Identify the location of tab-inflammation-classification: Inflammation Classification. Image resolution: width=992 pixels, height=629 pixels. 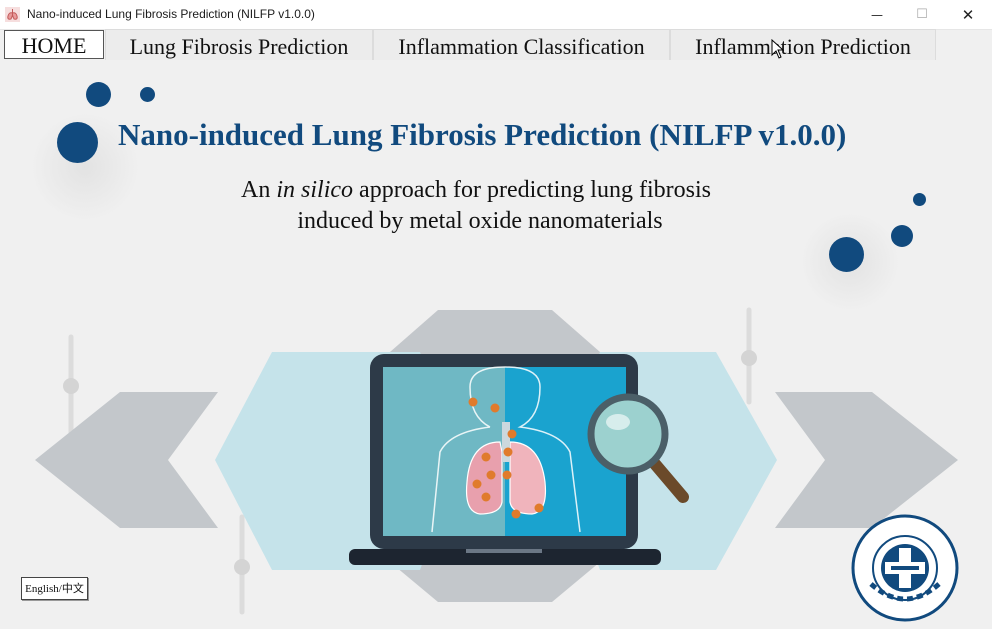
(521, 44).